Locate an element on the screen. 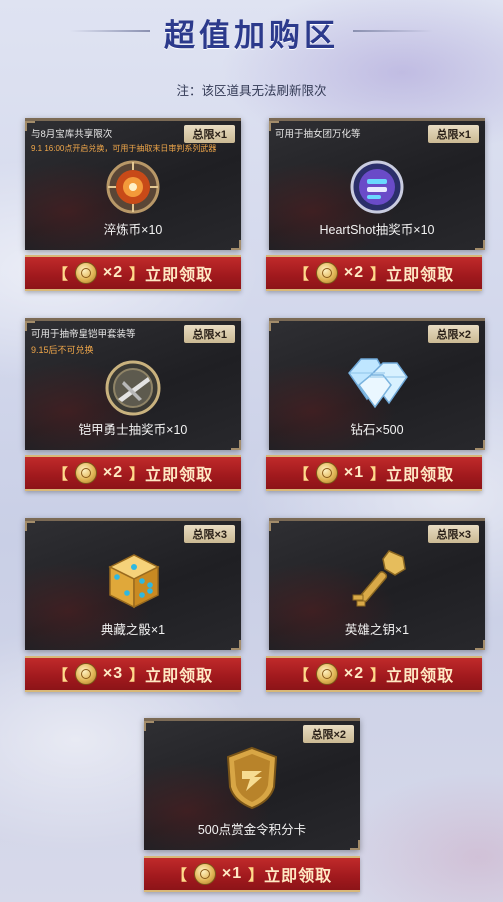 This screenshot has width=503, height=902. item-card-heartshot-coin: 可用于抽女团万化等 总限×1 HeartShot抽奖币×10 is located at coordinates (377, 184).